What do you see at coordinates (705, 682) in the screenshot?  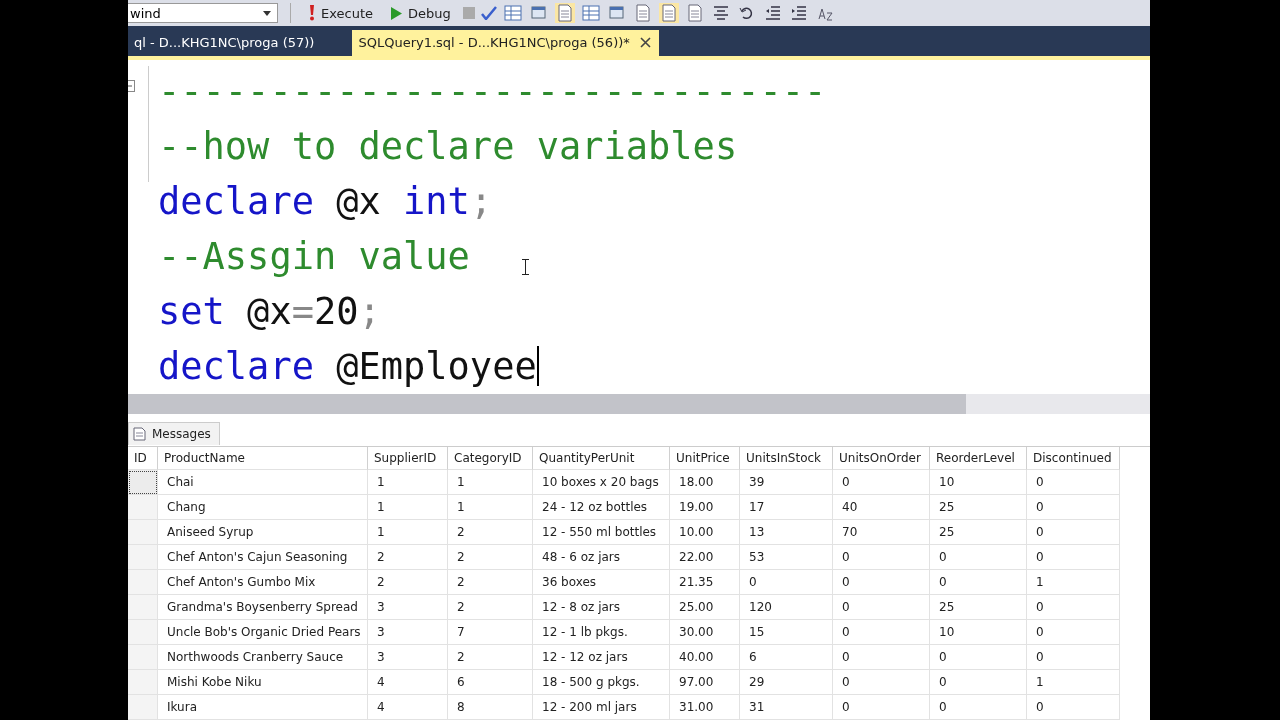 I see `table-cell: 97.00` at bounding box center [705, 682].